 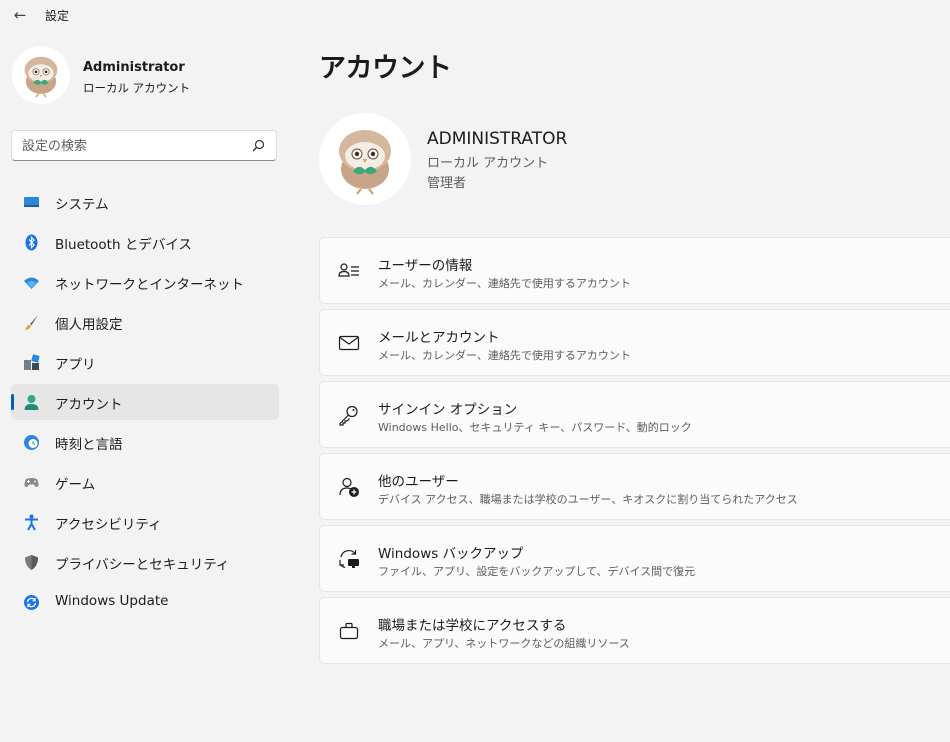 What do you see at coordinates (134, 67) in the screenshot?
I see `user-name: Administrator` at bounding box center [134, 67].